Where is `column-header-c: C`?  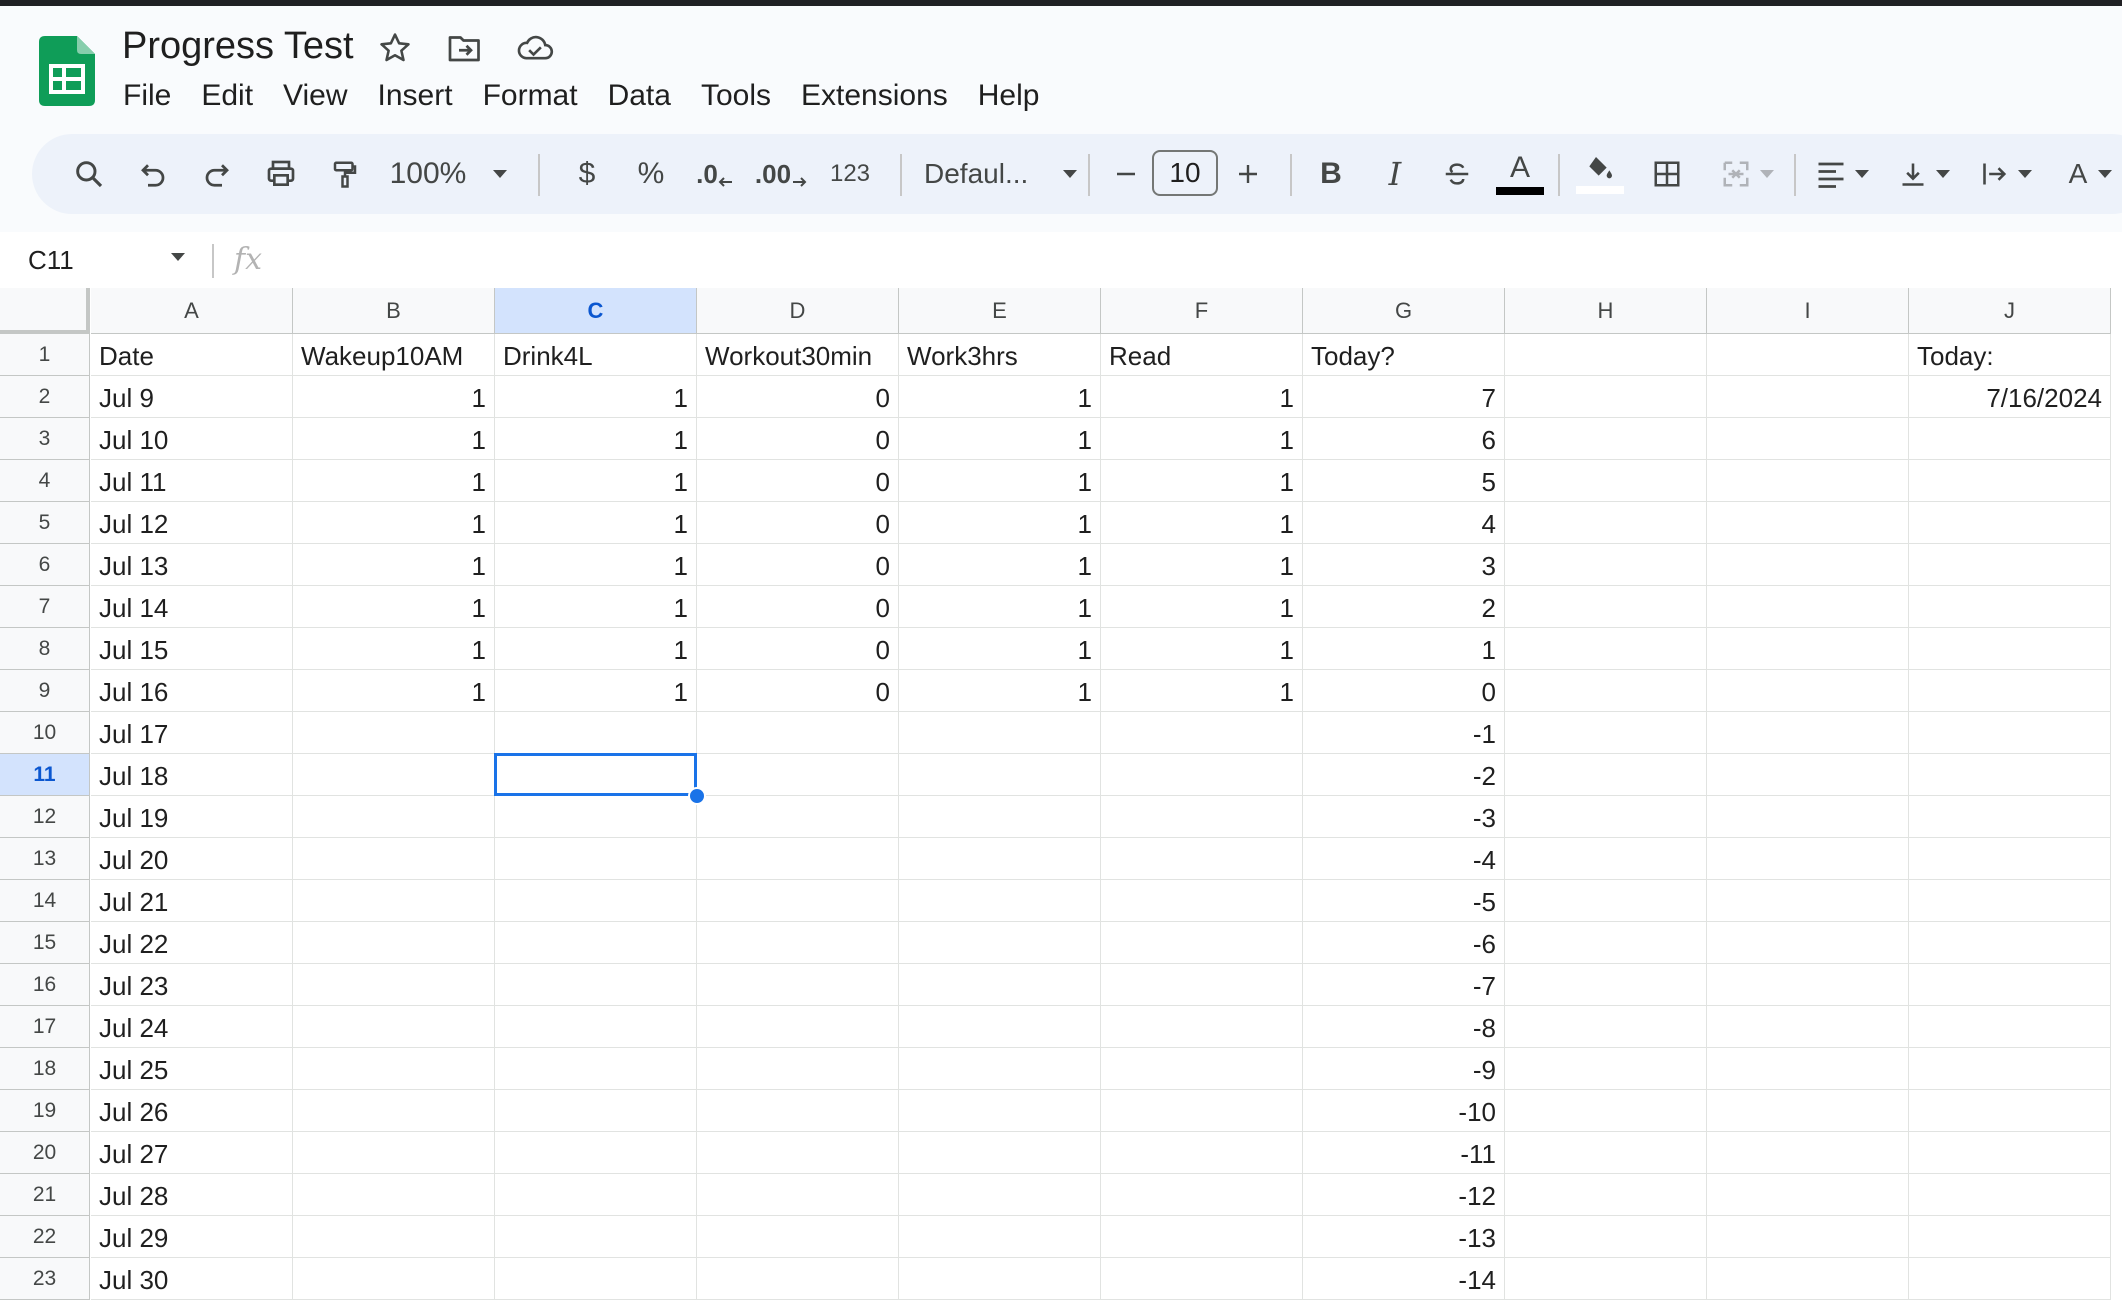 column-header-c: C is located at coordinates (596, 311).